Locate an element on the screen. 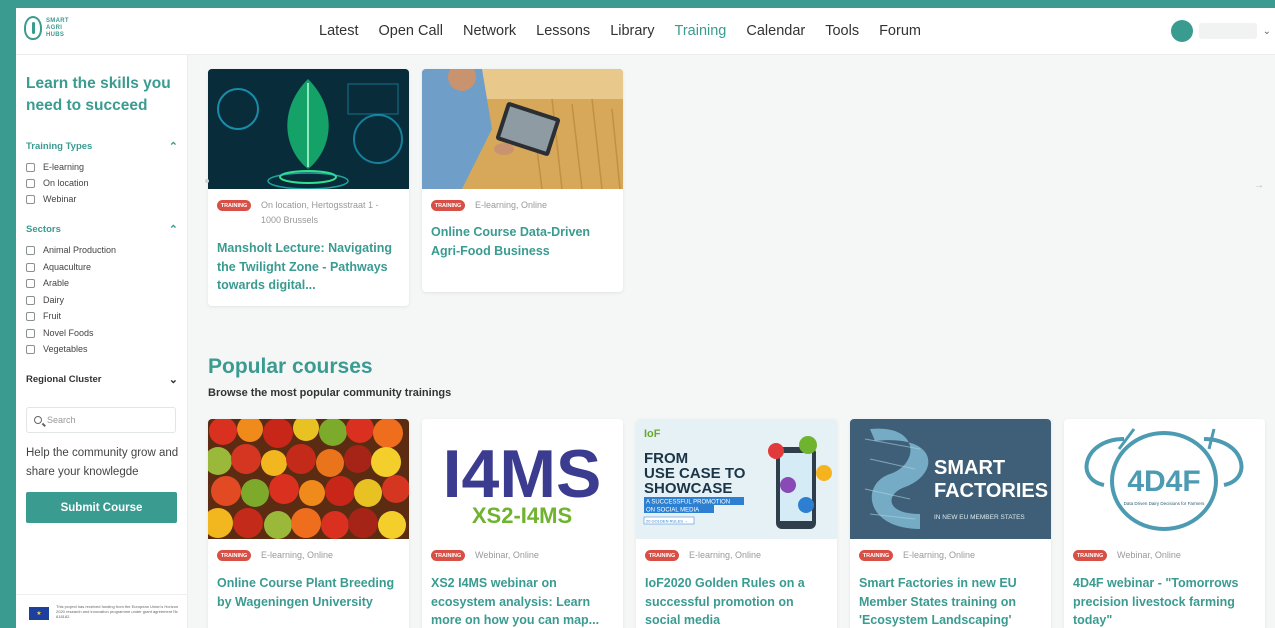  filter-dairy: Dairy is located at coordinates (45, 300).